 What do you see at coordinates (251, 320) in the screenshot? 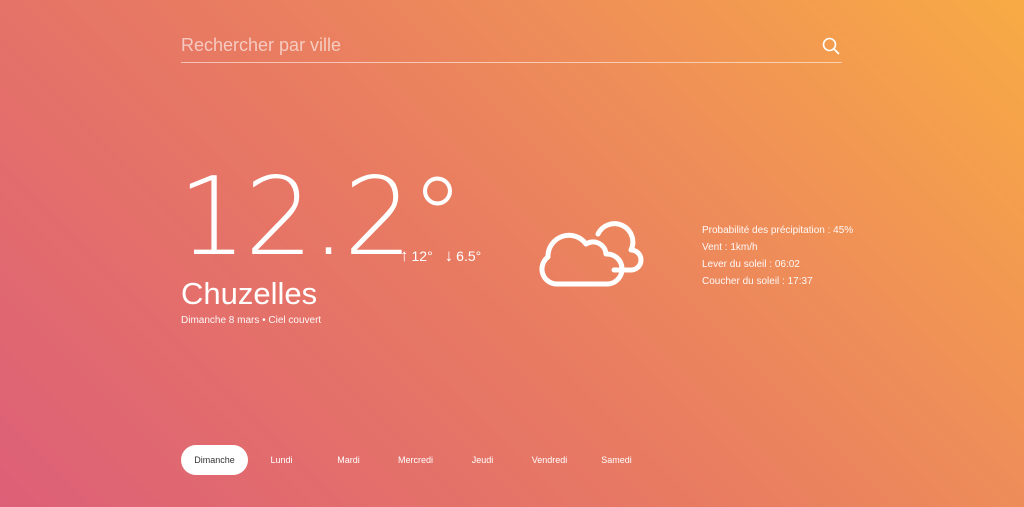
I see `date-and-condition: Dimanche 8 mars • Ciel couvert` at bounding box center [251, 320].